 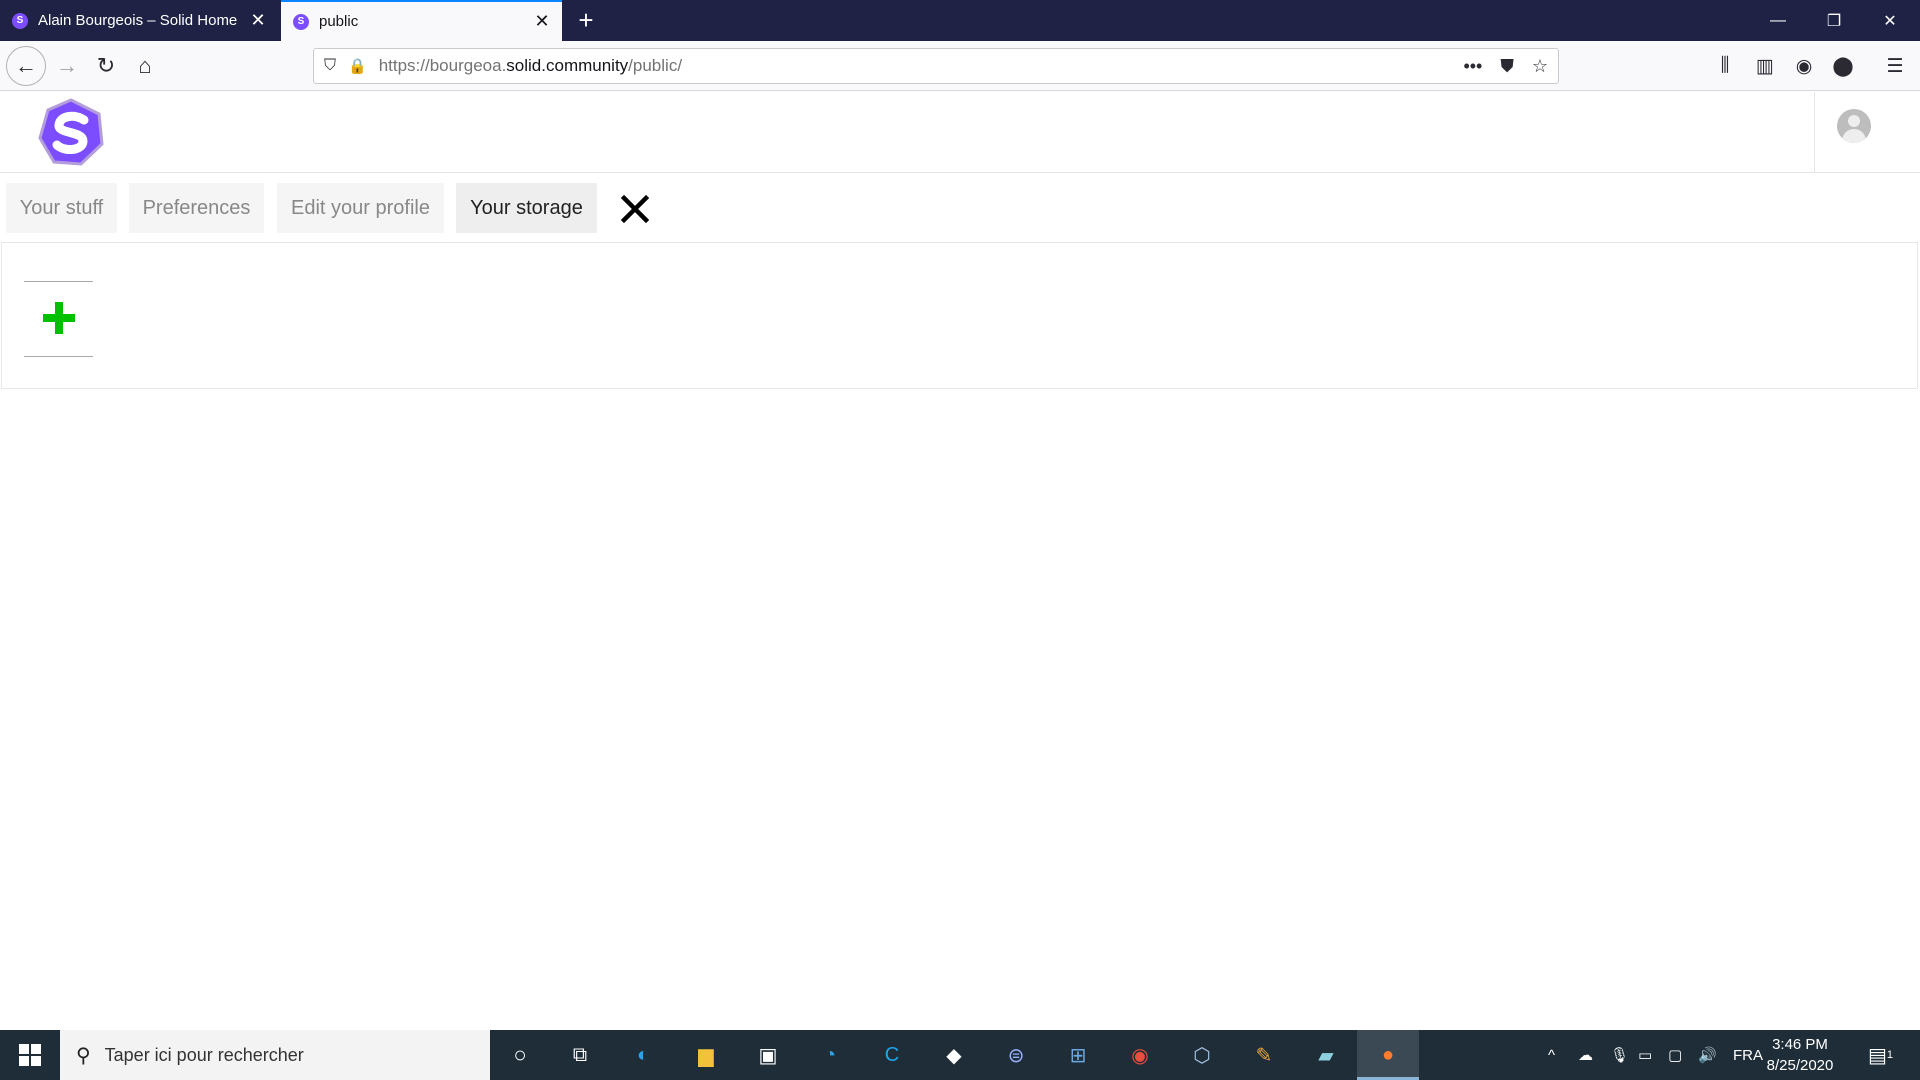 I want to click on new-tab-button: +, so click(x=586, y=20).